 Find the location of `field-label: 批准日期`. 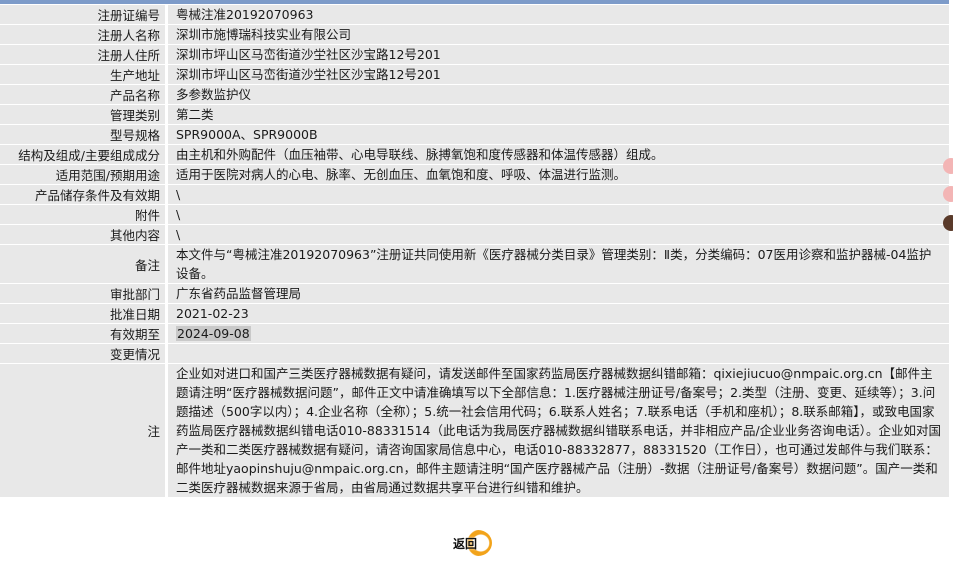

field-label: 批准日期 is located at coordinates (82, 313).